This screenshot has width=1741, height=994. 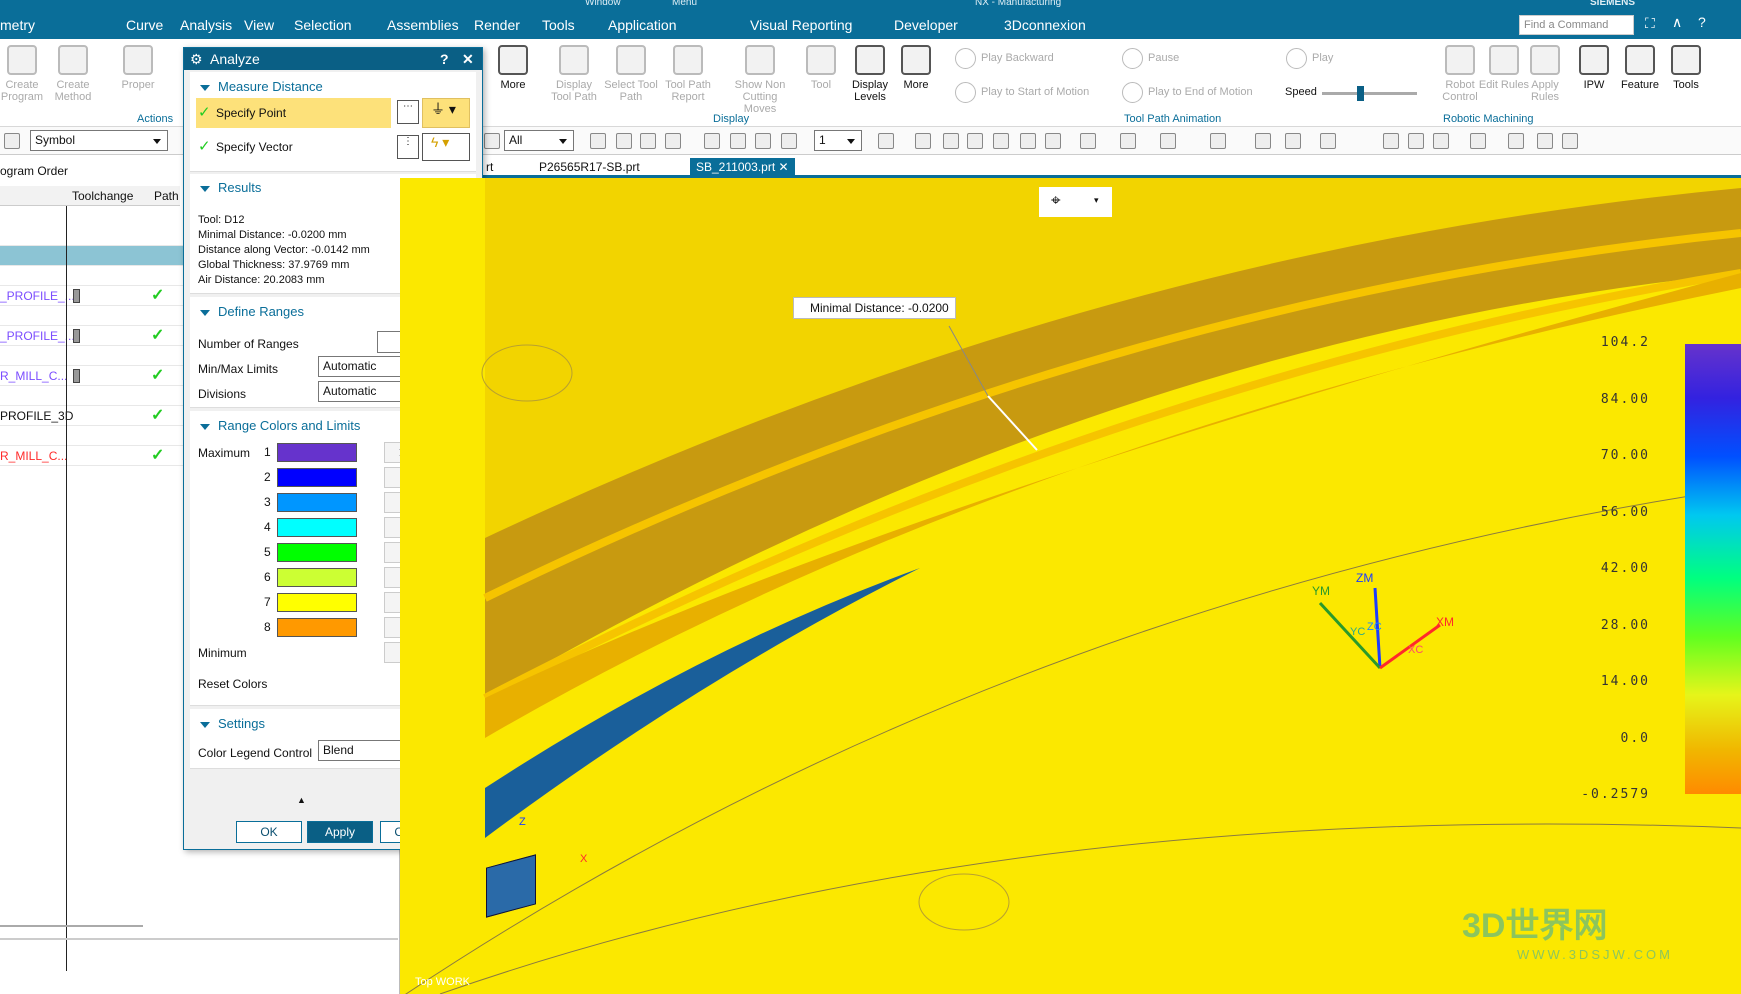 I want to click on play-backward-button: Play Backward, so click(x=1004, y=58).